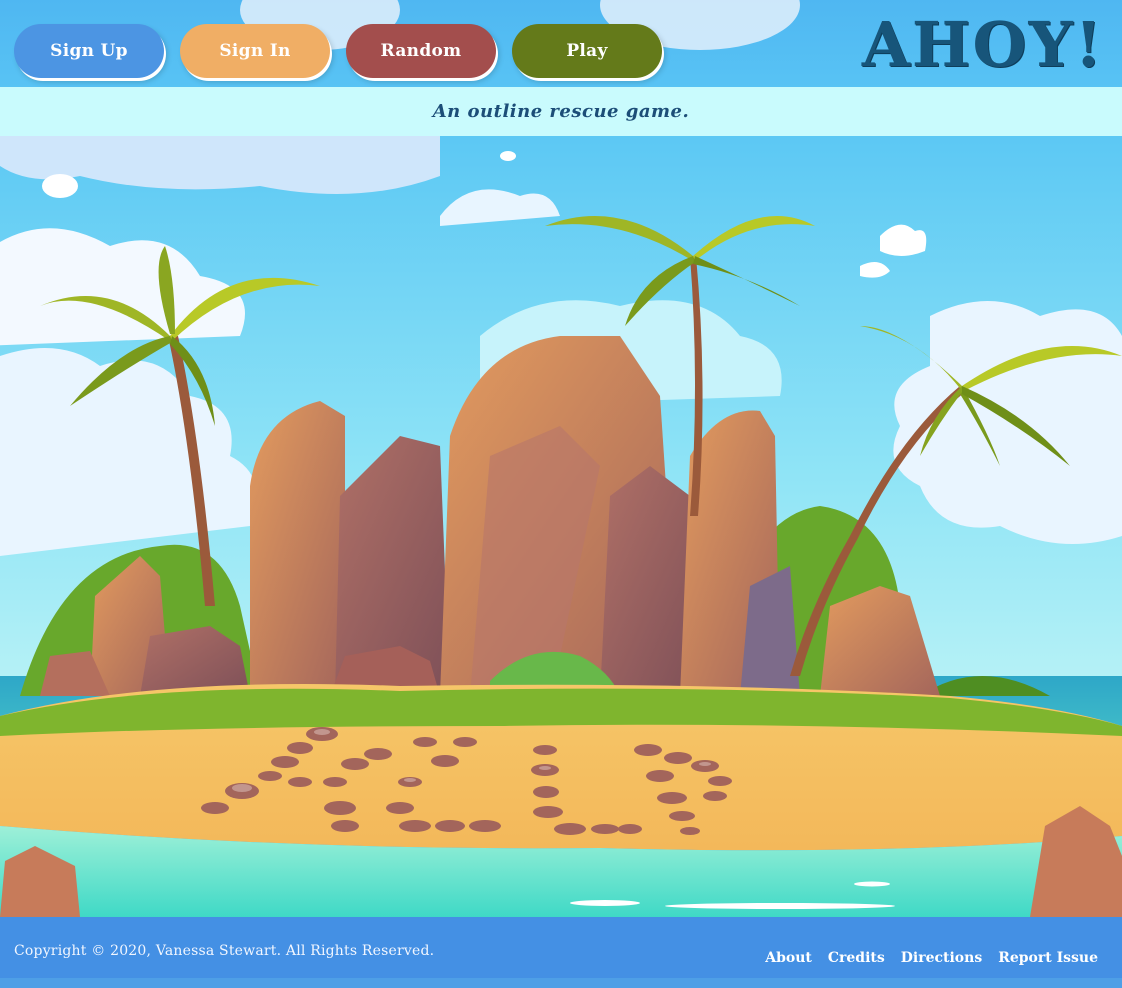 The height and width of the screenshot is (988, 1122). I want to click on header: Sign Up Sign In Random Play AHOY!, so click(561, 43).